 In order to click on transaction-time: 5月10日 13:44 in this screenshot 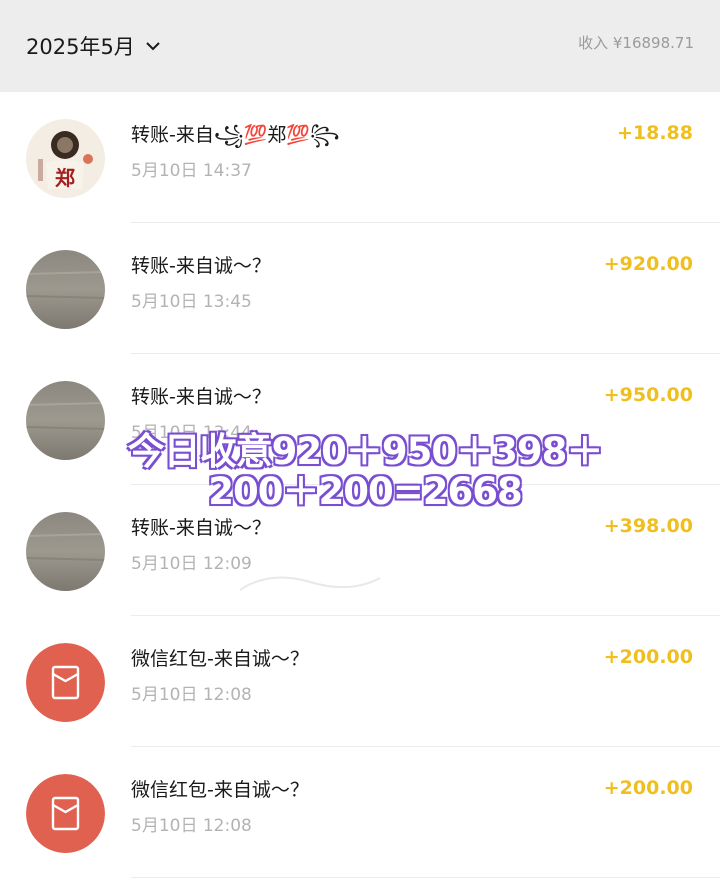, I will do `click(191, 433)`.